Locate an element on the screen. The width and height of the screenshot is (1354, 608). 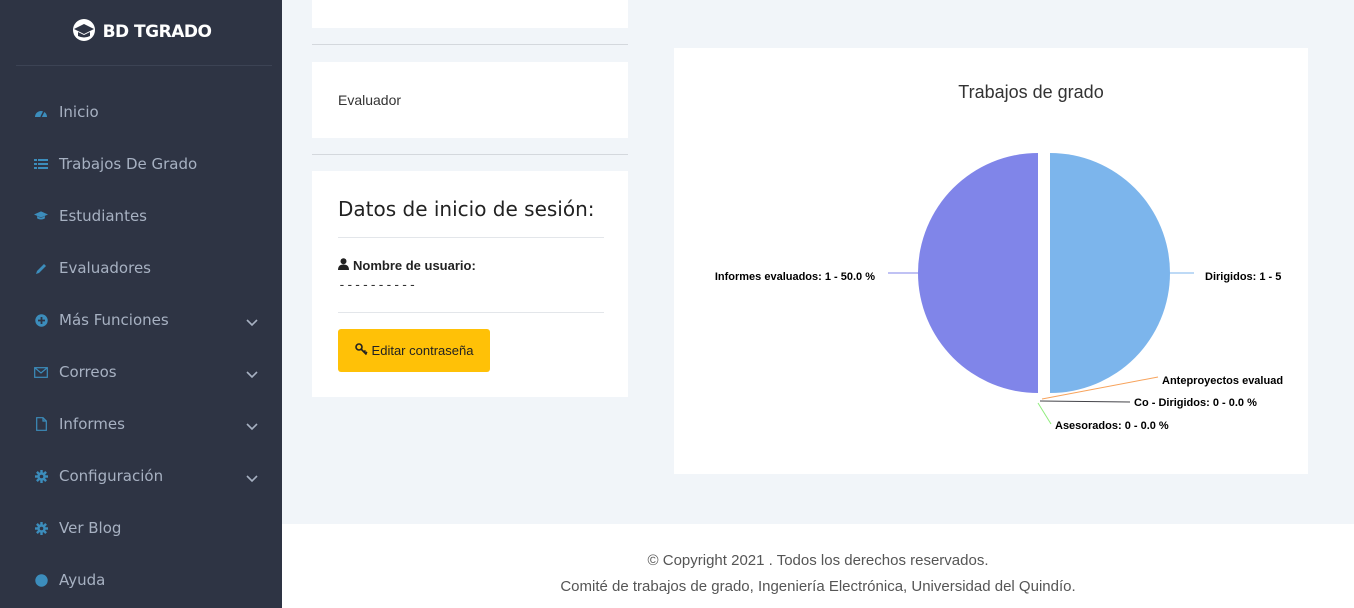
file-icon is located at coordinates (41, 424).